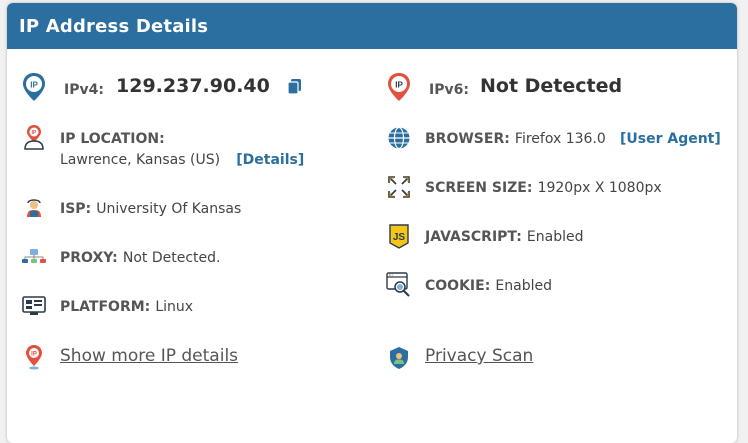 This screenshot has height=443, width=748. Describe the element at coordinates (523, 286) in the screenshot. I see `cookie-value: Enabled` at that location.